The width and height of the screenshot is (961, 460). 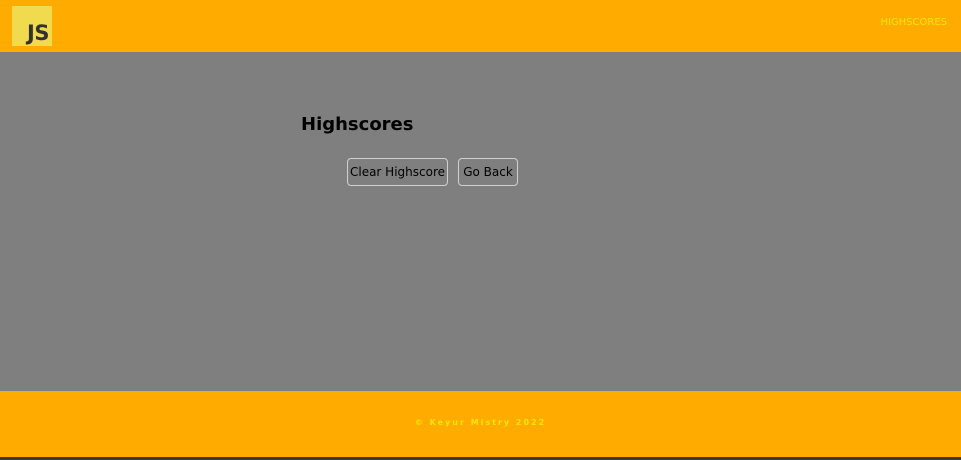 What do you see at coordinates (488, 172) in the screenshot?
I see `go-back-button: Go Back` at bounding box center [488, 172].